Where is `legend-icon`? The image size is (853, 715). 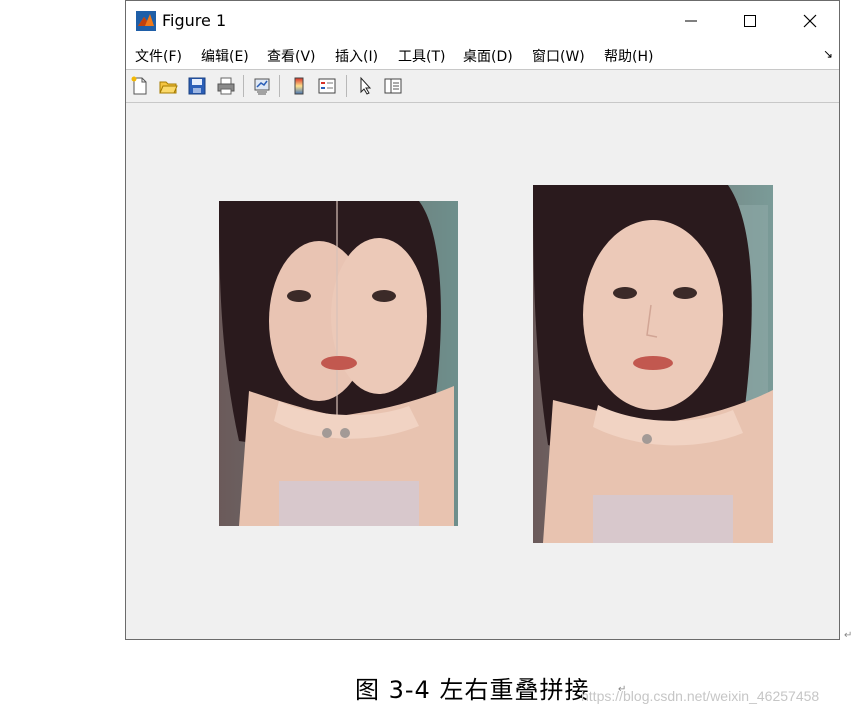
legend-icon is located at coordinates (327, 86).